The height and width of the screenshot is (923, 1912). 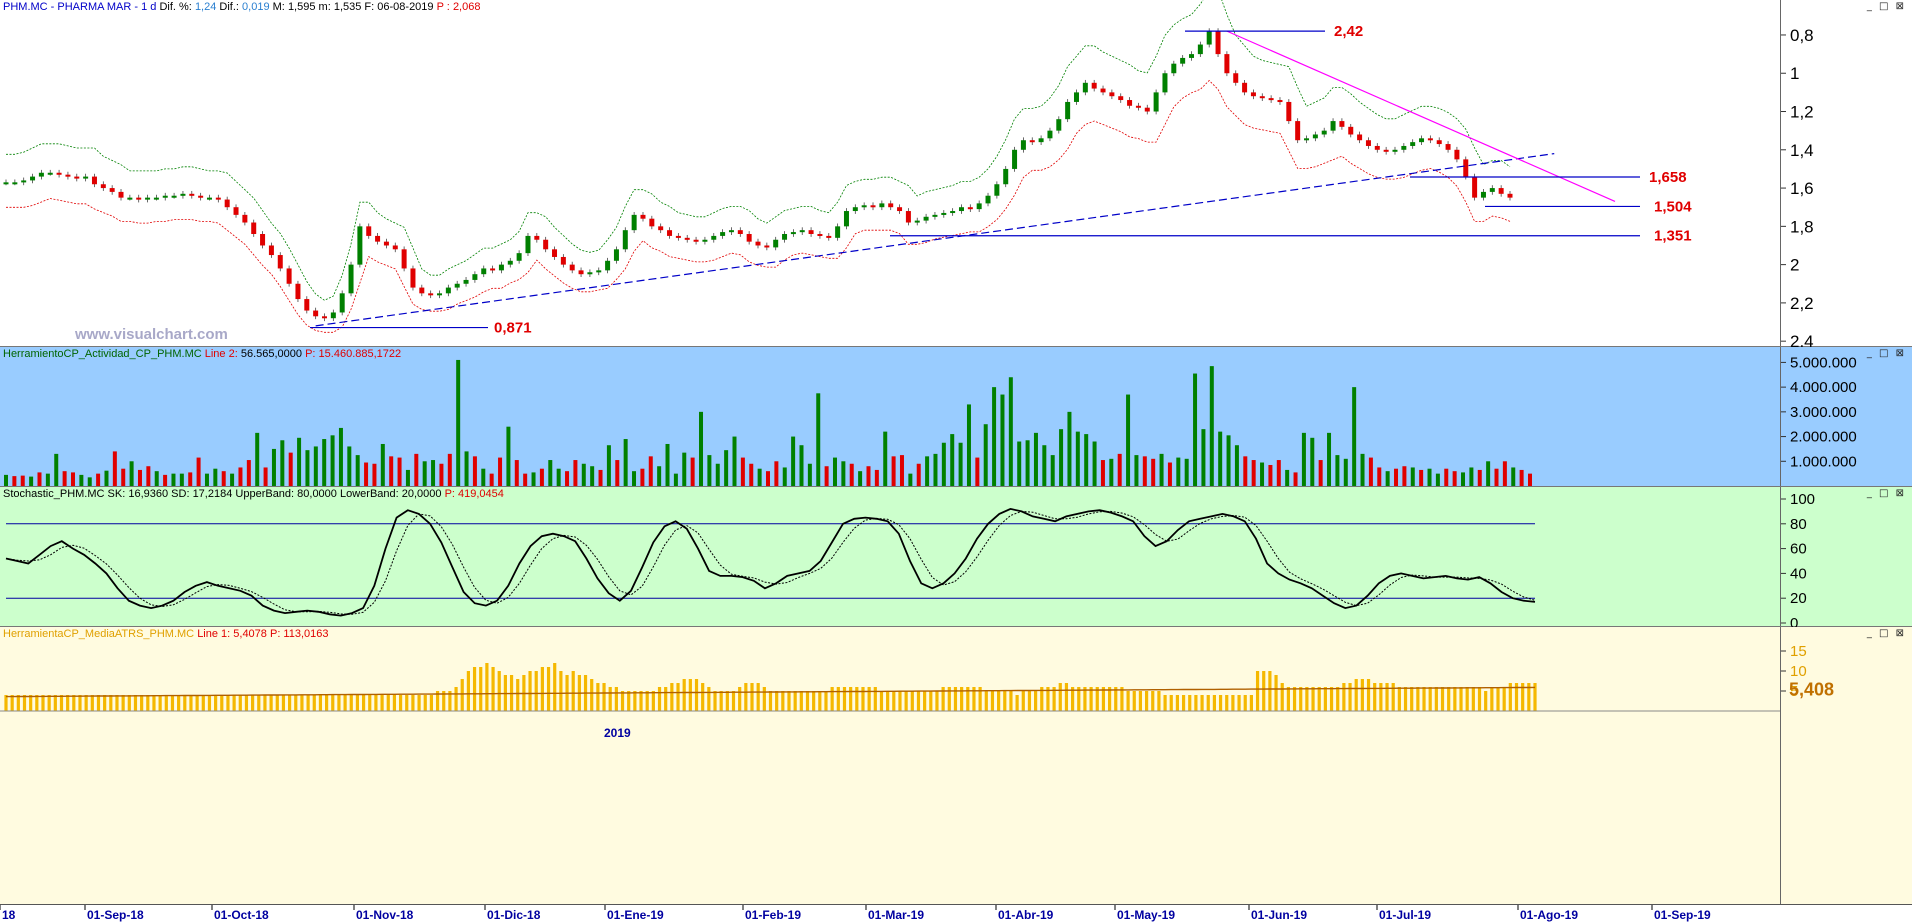 What do you see at coordinates (1668, 177) in the screenshot?
I see `level-1-658-label: 1,658` at bounding box center [1668, 177].